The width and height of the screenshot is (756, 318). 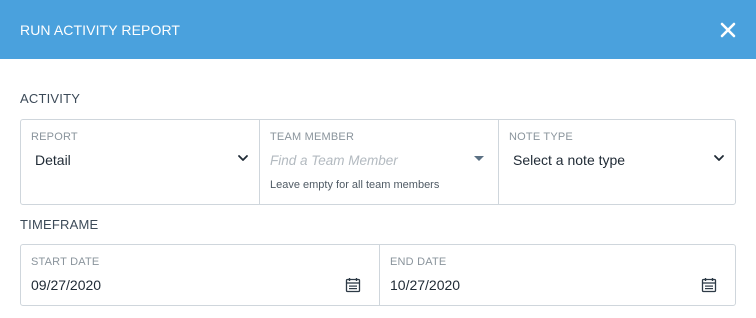 I want to click on start-date-field: START DATE 09/27/2020, so click(x=200, y=275).